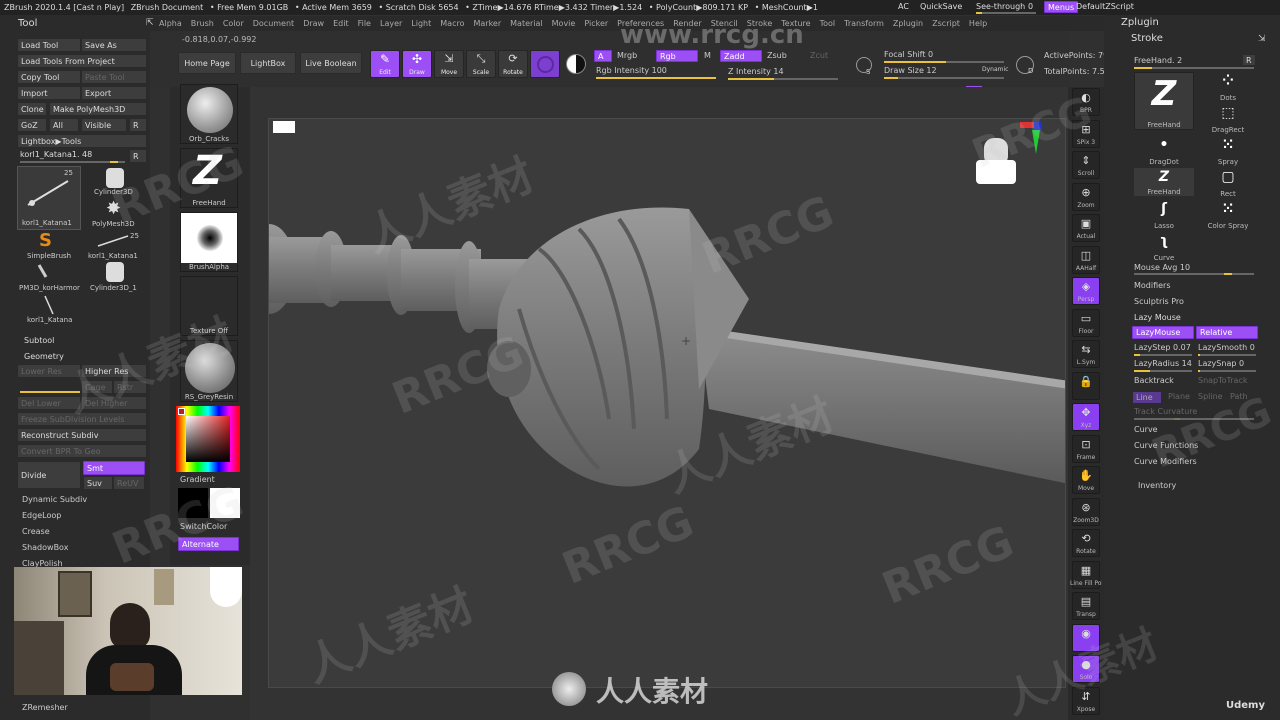 Image resolution: width=1280 pixels, height=720 pixels. Describe the element at coordinates (978, 23) in the screenshot. I see `menu-help: Help` at that location.